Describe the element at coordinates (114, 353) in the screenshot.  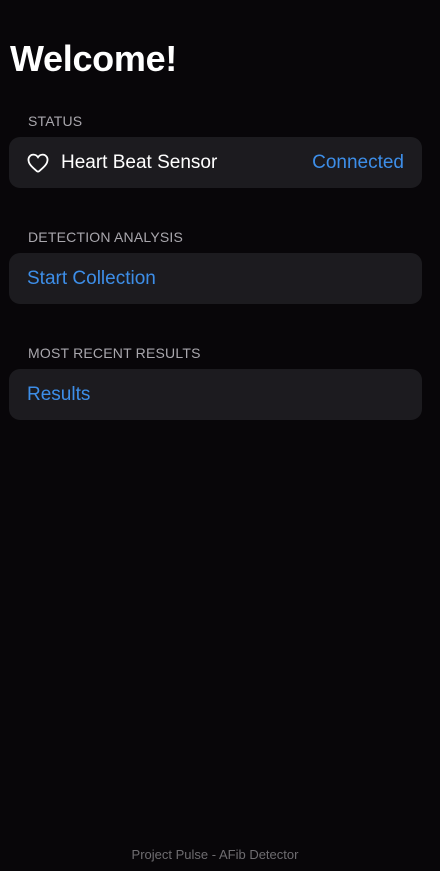
I see `results-section-header: MOST RECENT RESULTS` at that location.